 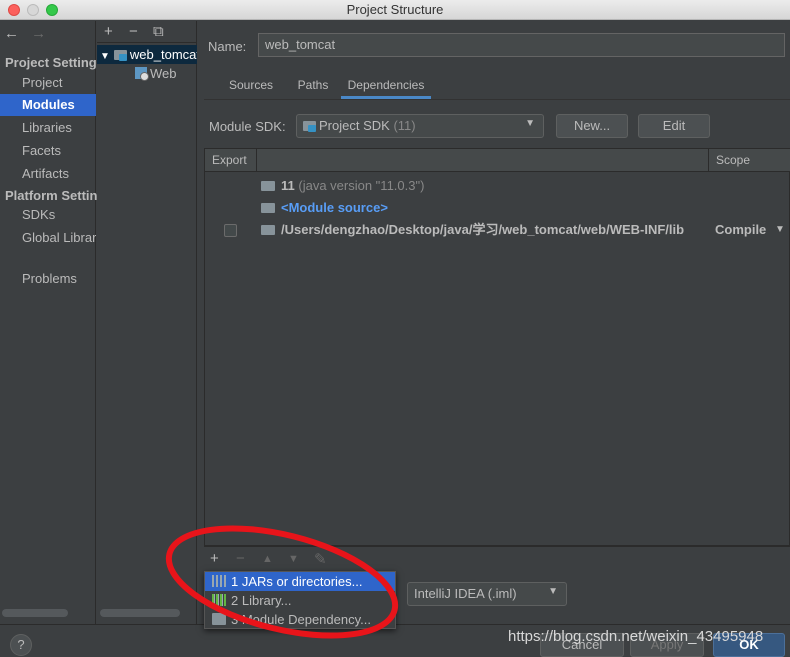 I want to click on tree-node-web: Web, so click(x=147, y=73).